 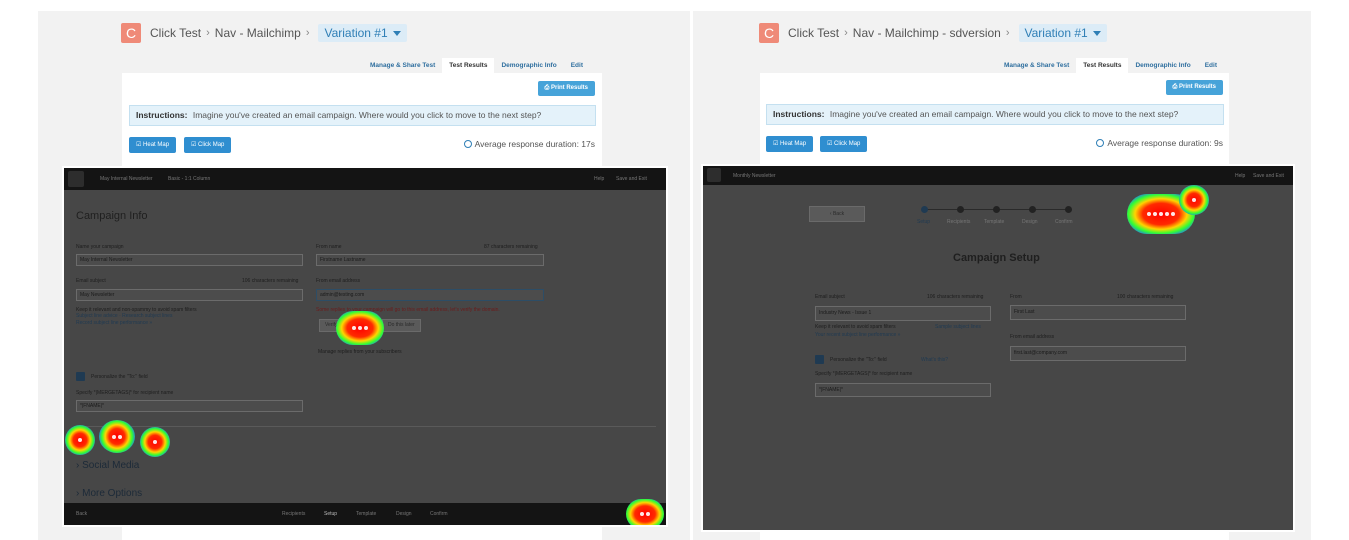 What do you see at coordinates (511, 247) in the screenshot?
I see `from-name-note: 87 characters remaining` at bounding box center [511, 247].